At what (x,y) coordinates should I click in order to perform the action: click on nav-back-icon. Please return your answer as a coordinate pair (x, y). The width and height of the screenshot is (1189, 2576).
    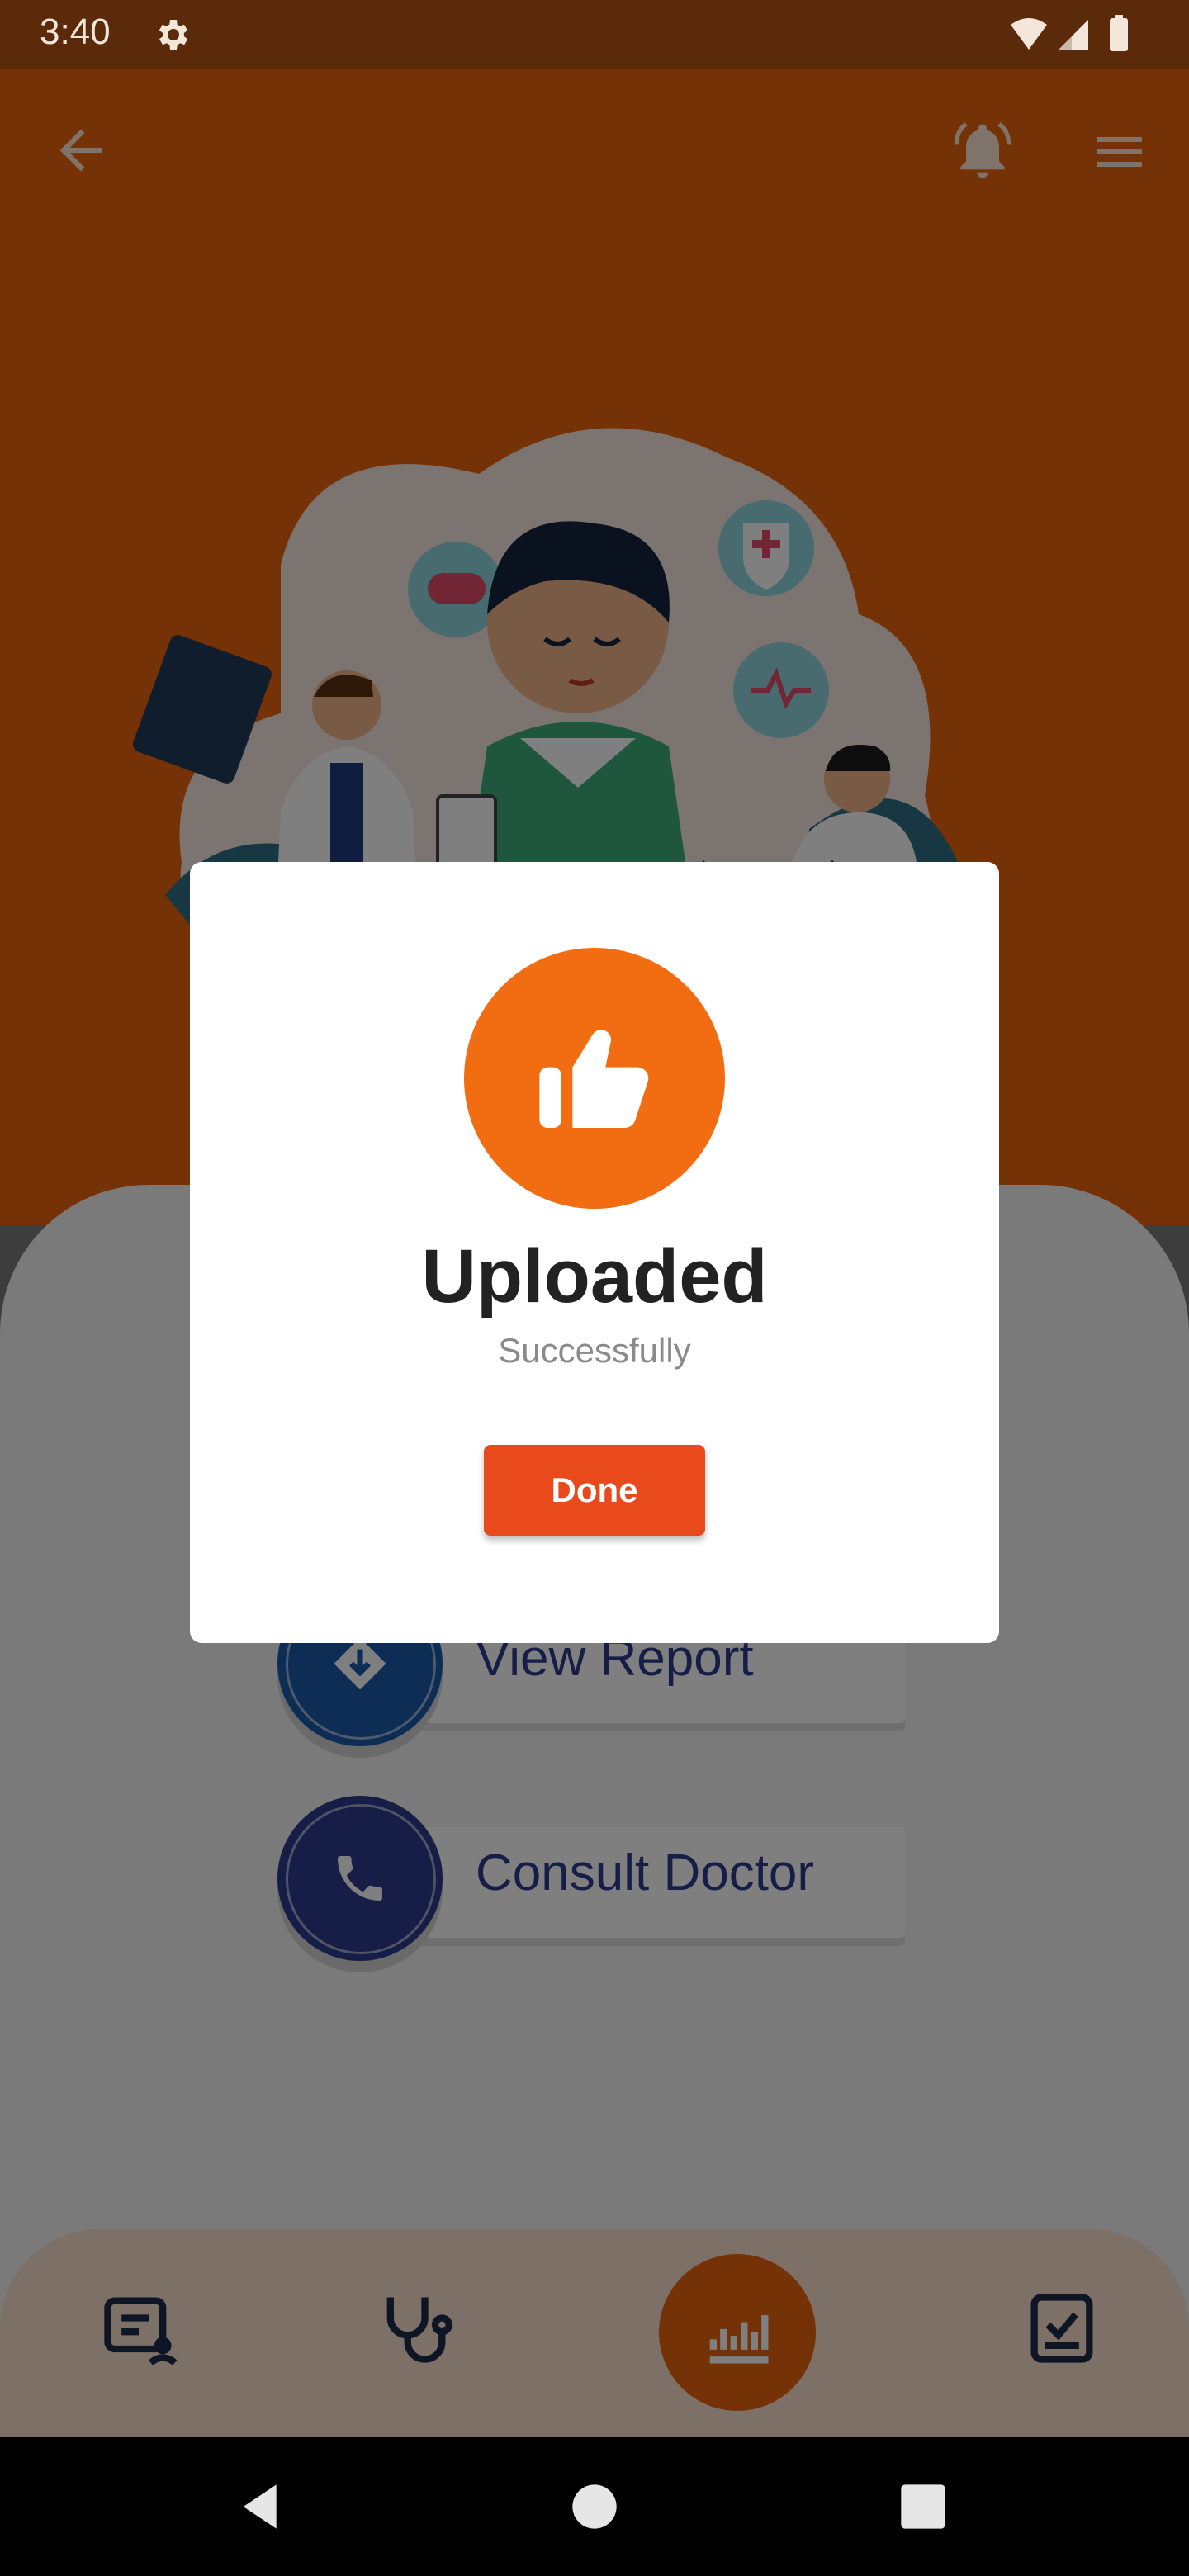
    Looking at the image, I should click on (263, 2507).